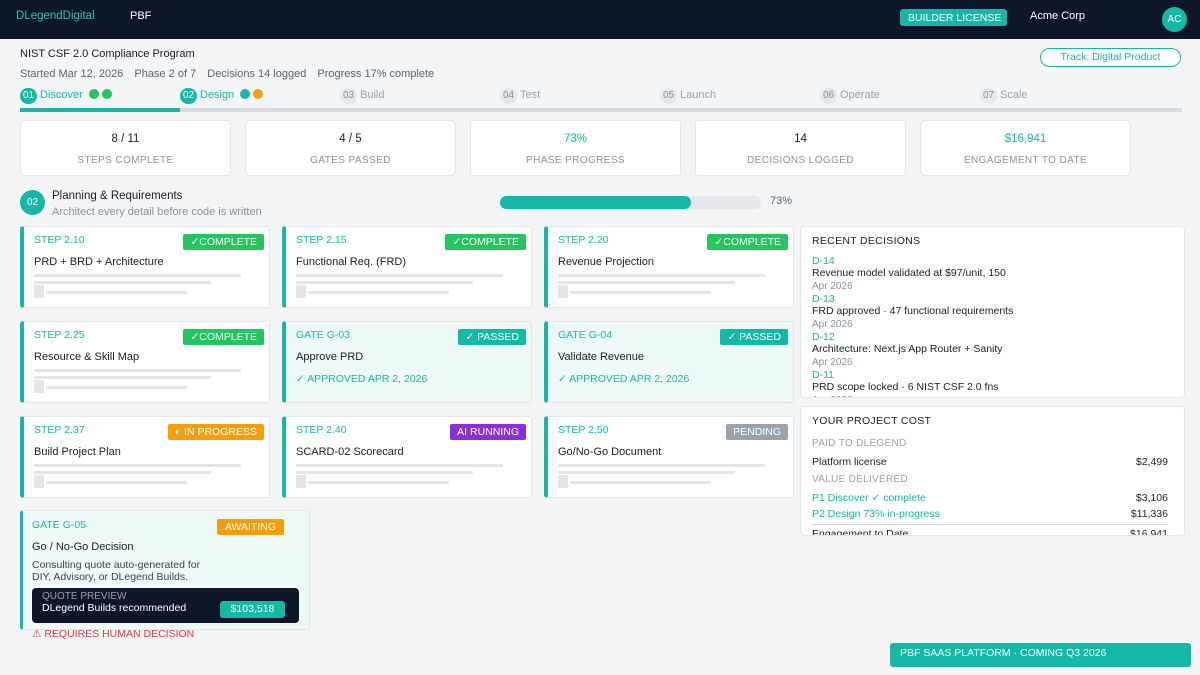 This screenshot has width=1200, height=675. Describe the element at coordinates (145, 362) in the screenshot. I see `step-card: STEP 2.25 ✓COMPLETE Resource & Skill Map` at that location.